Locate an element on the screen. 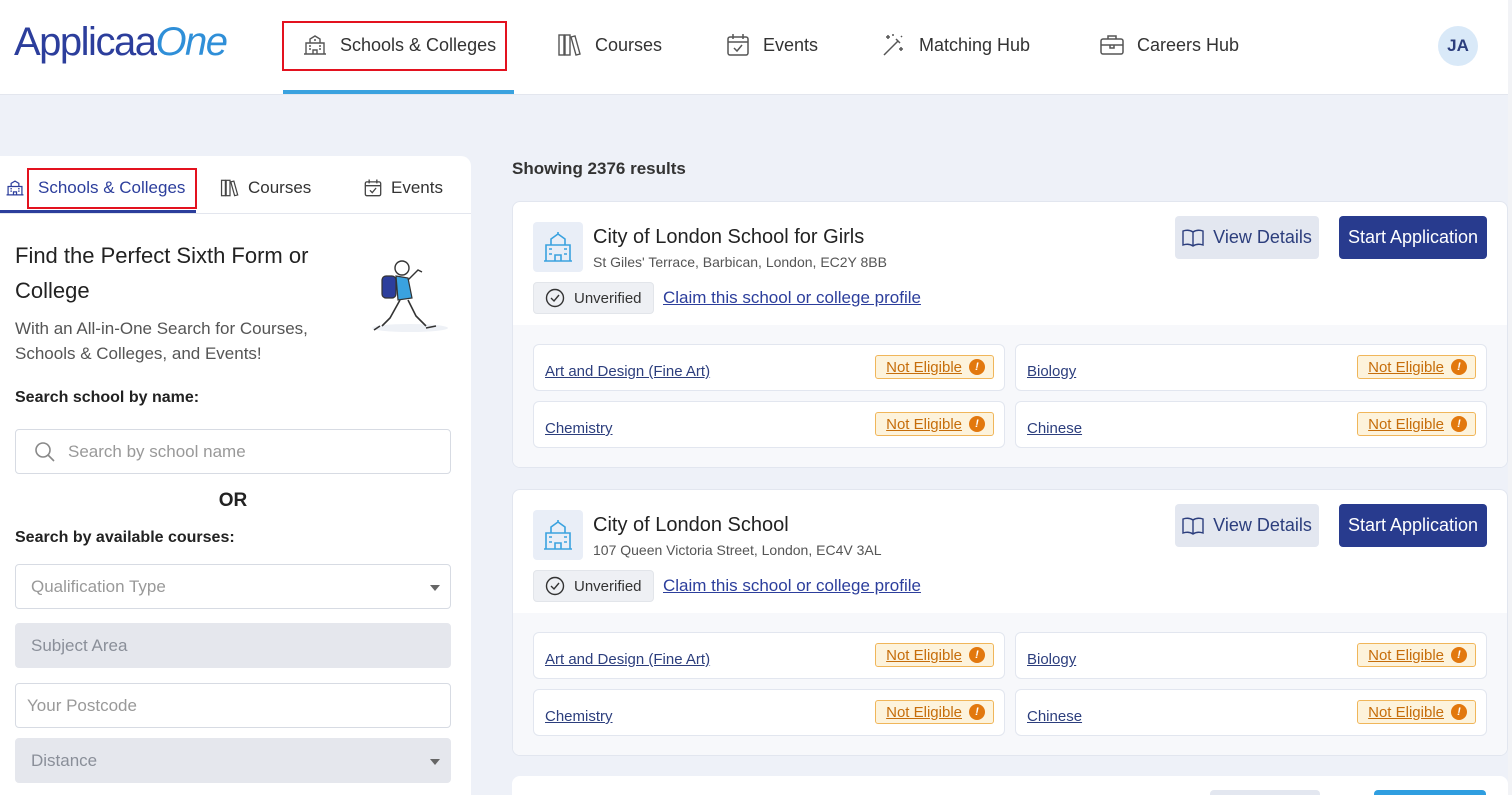  school-icon is located at coordinates (15, 188).